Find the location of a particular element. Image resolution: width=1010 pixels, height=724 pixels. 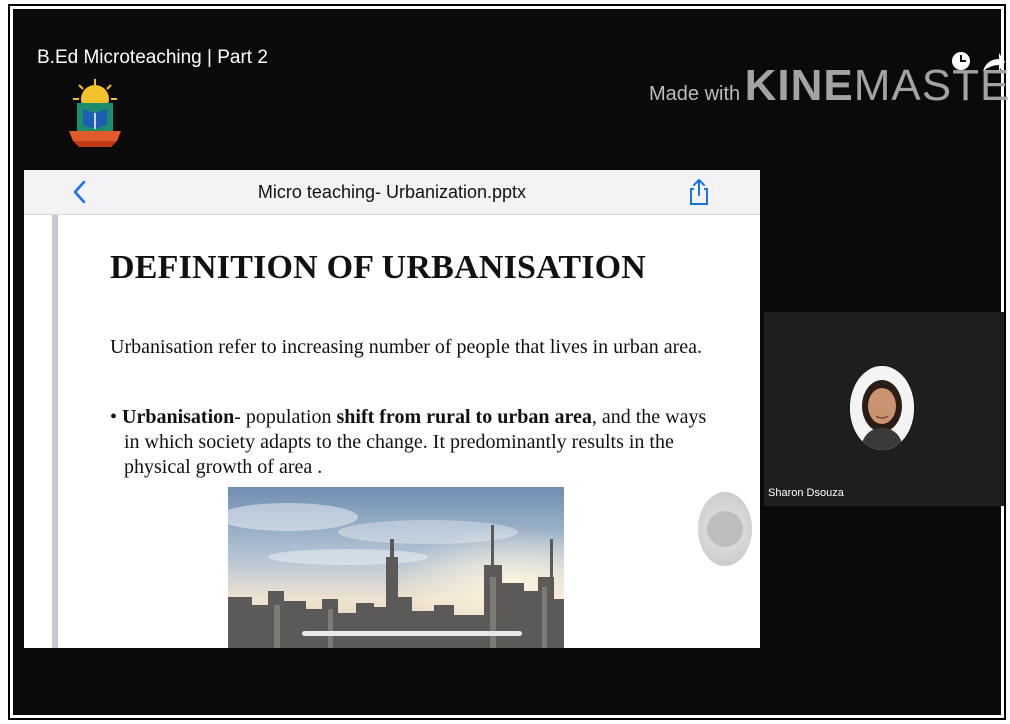

city-skyline-image is located at coordinates (396, 567).